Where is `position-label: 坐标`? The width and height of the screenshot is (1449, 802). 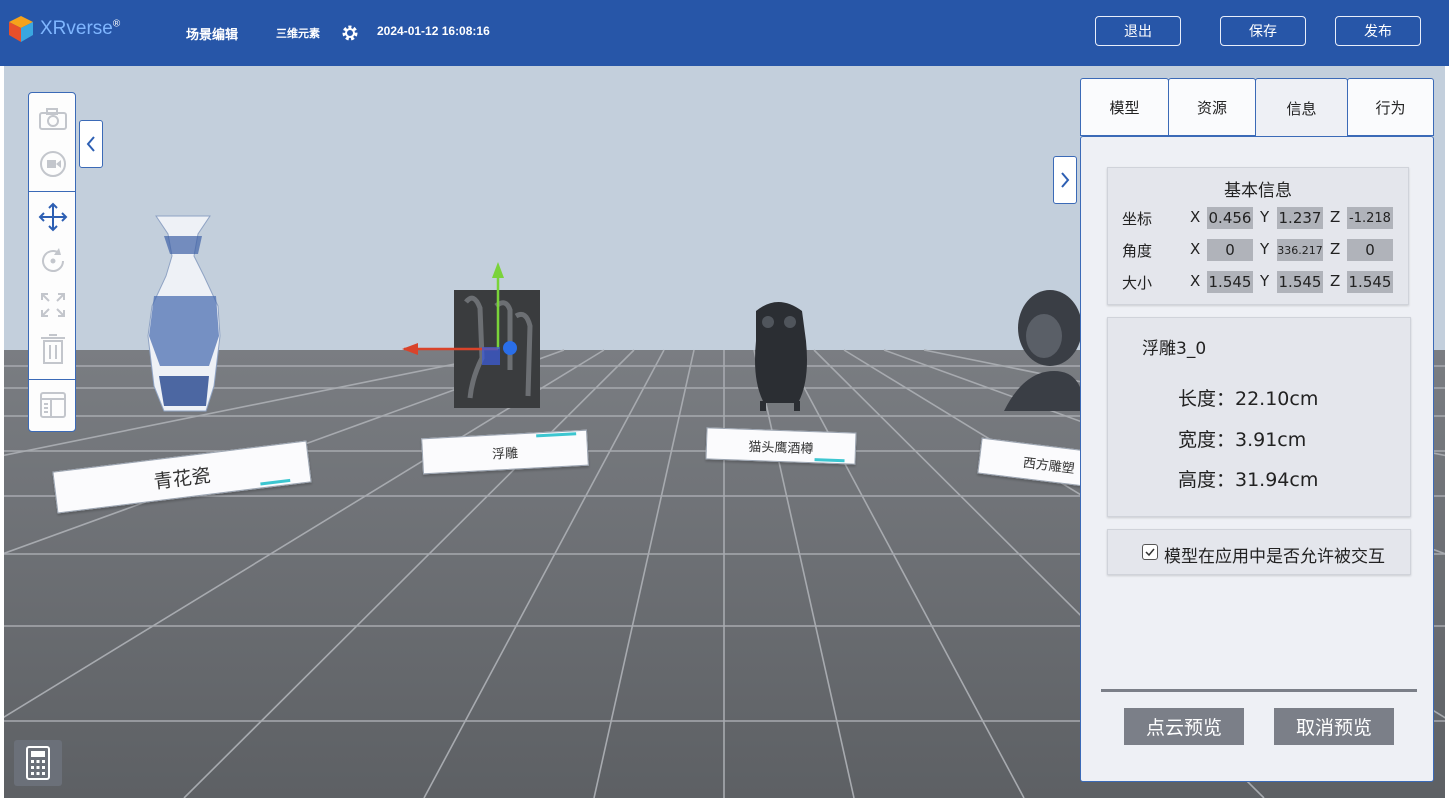 position-label: 坐标 is located at coordinates (1137, 219).